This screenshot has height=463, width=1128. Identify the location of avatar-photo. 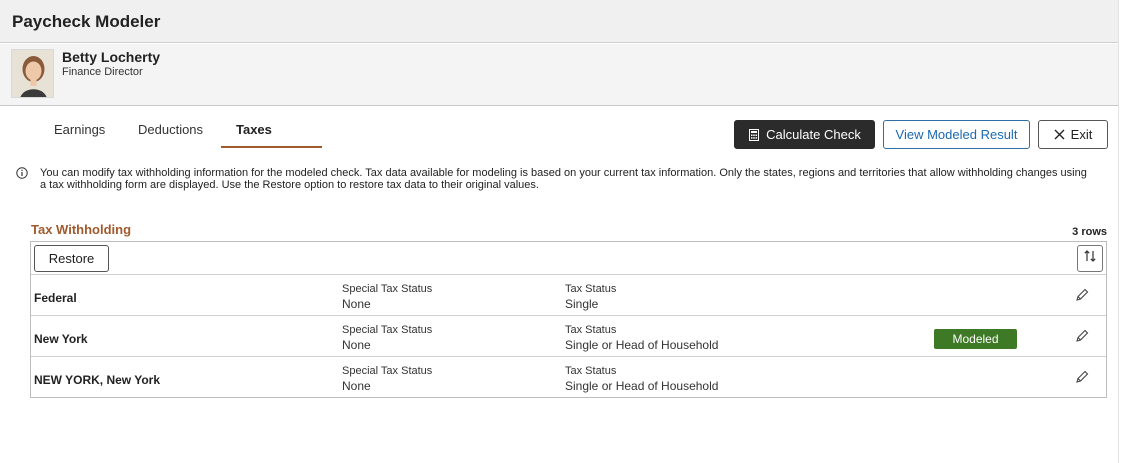
(32, 73).